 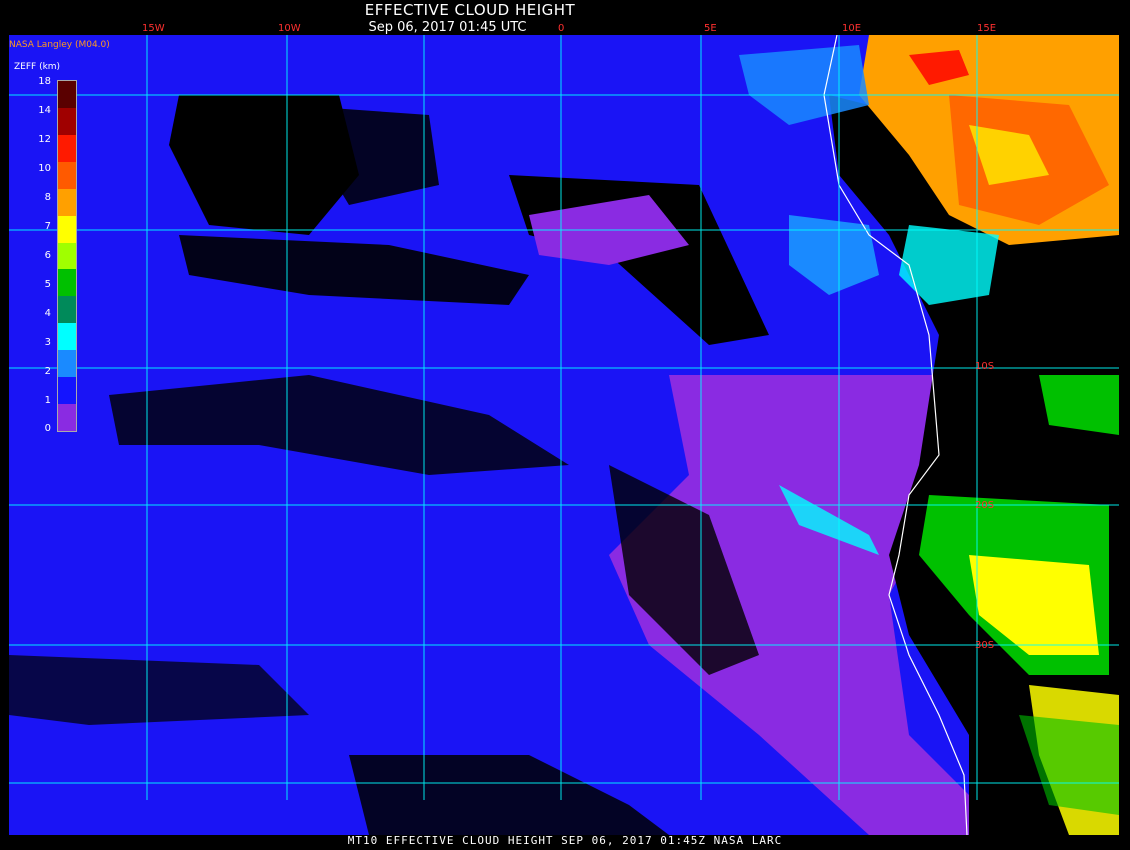 What do you see at coordinates (561, 28) in the screenshot?
I see `longitude-label: 0` at bounding box center [561, 28].